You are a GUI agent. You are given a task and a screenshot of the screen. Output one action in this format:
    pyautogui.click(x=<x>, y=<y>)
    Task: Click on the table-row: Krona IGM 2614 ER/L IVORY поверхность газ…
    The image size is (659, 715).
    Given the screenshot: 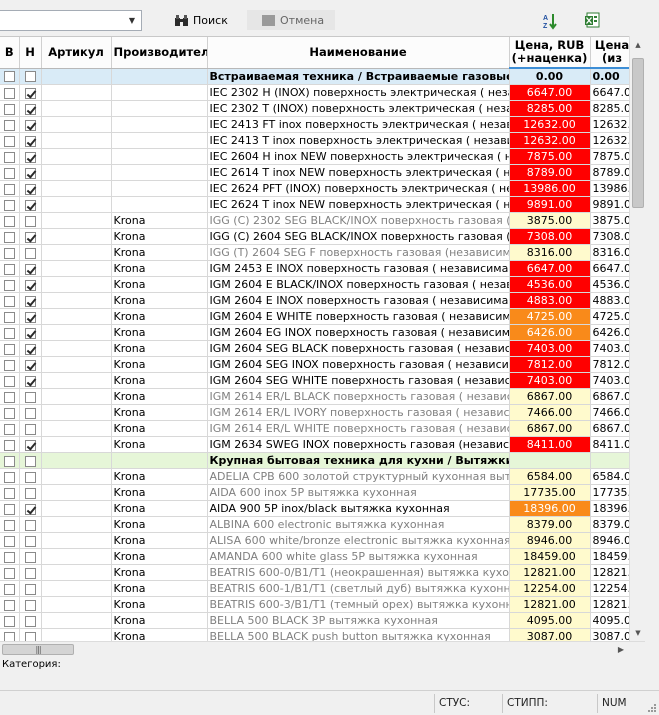 What is the action you would take?
    pyautogui.click(x=317, y=412)
    